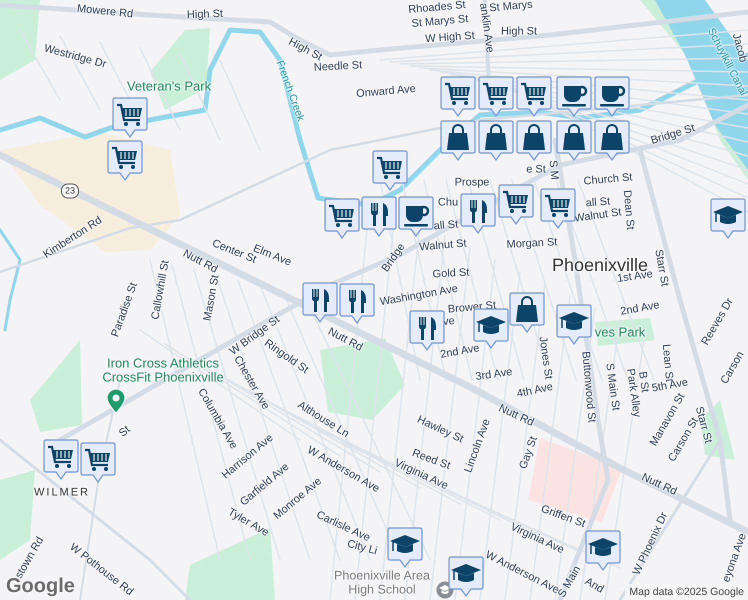  Describe the element at coordinates (511, 7) in the screenshot. I see `street-label: St Marys` at that location.